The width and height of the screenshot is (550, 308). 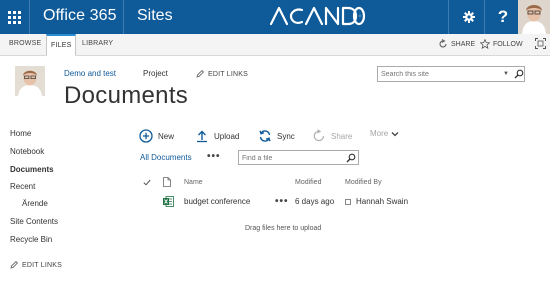 I want to click on top-edit-links-button: EDIT LINKS, so click(x=222, y=74).